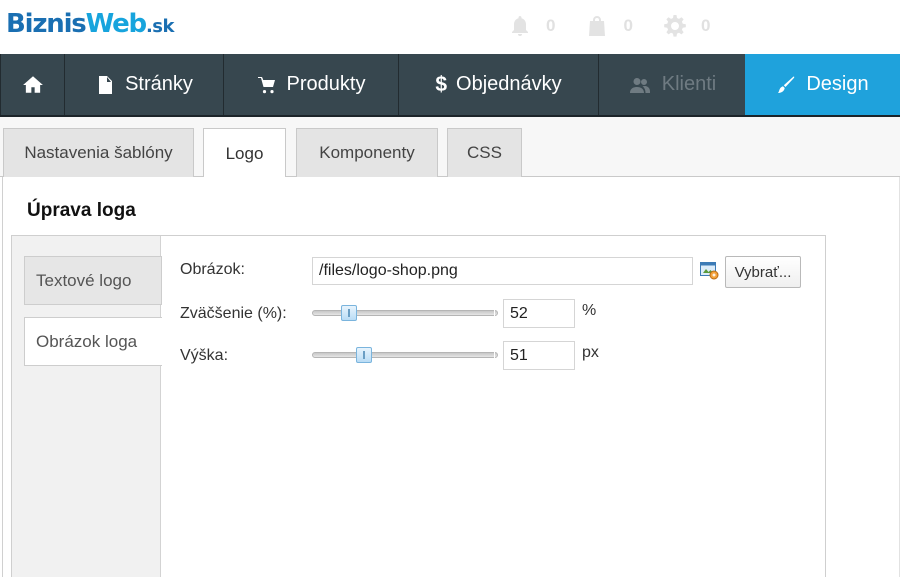 The height and width of the screenshot is (577, 900). I want to click on cart-icon, so click(266, 84).